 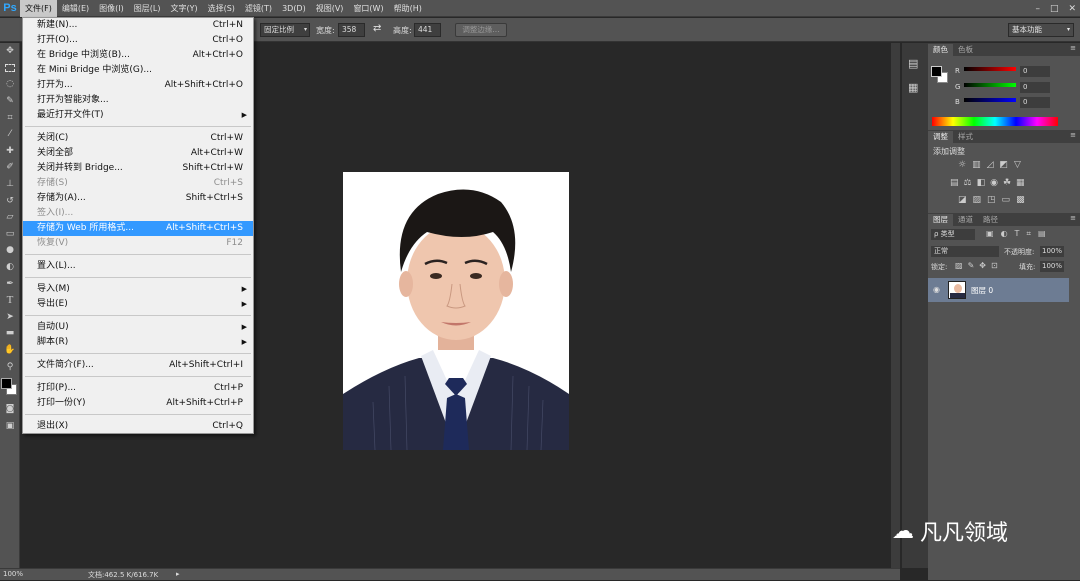 I want to click on gradient-map-icon: ▭, so click(x=1006, y=200).